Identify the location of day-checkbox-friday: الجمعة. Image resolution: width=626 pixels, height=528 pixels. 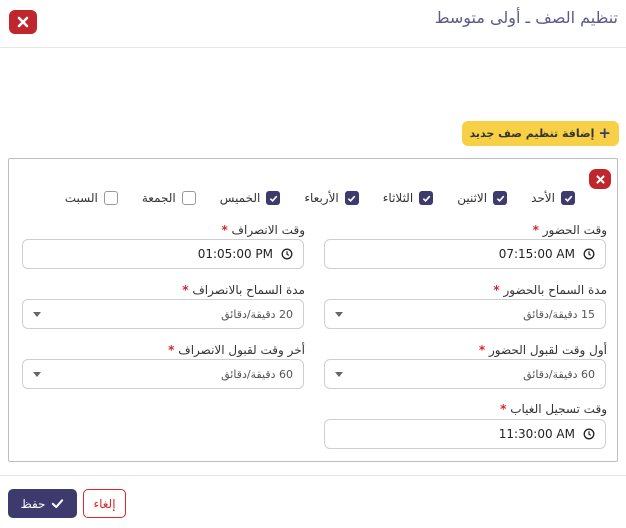
(169, 198).